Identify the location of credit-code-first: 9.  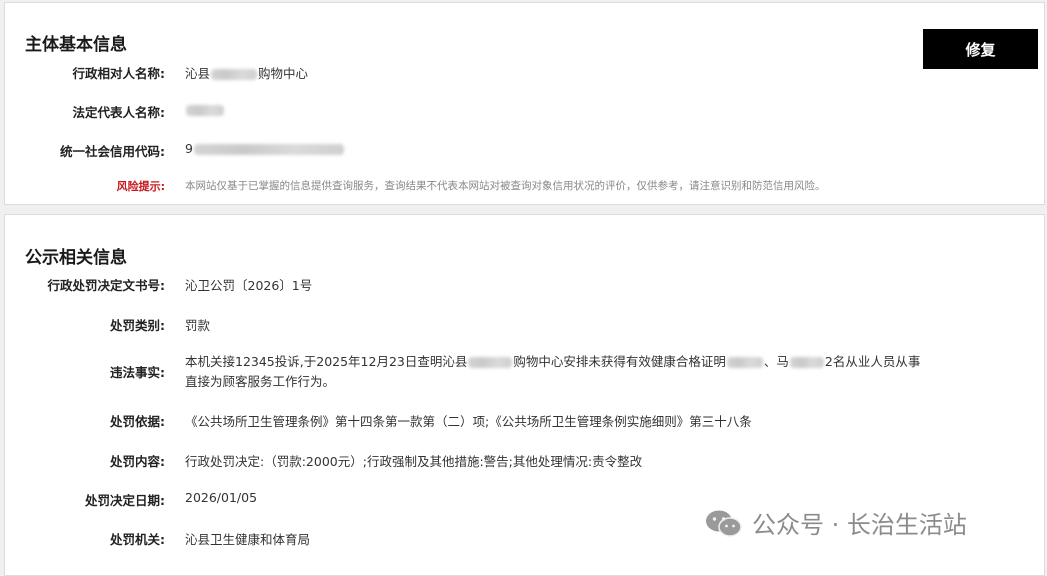
(189, 148).